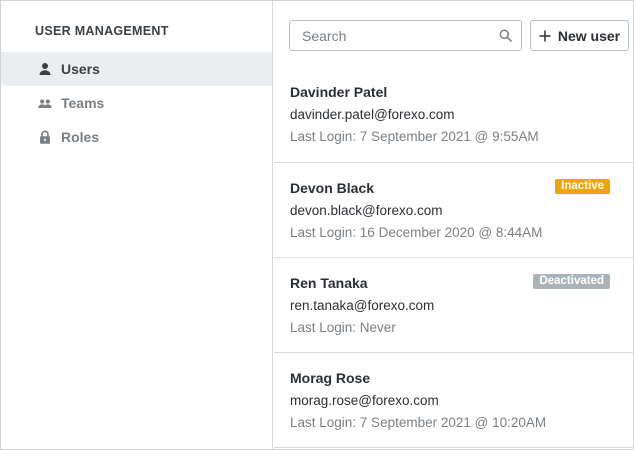 Image resolution: width=634 pixels, height=450 pixels. I want to click on plus-icon, so click(545, 36).